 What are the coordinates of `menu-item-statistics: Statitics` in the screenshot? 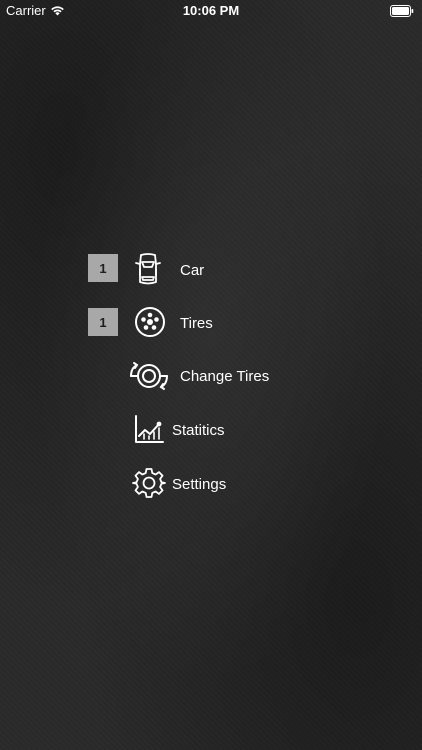 It's located at (207, 430).